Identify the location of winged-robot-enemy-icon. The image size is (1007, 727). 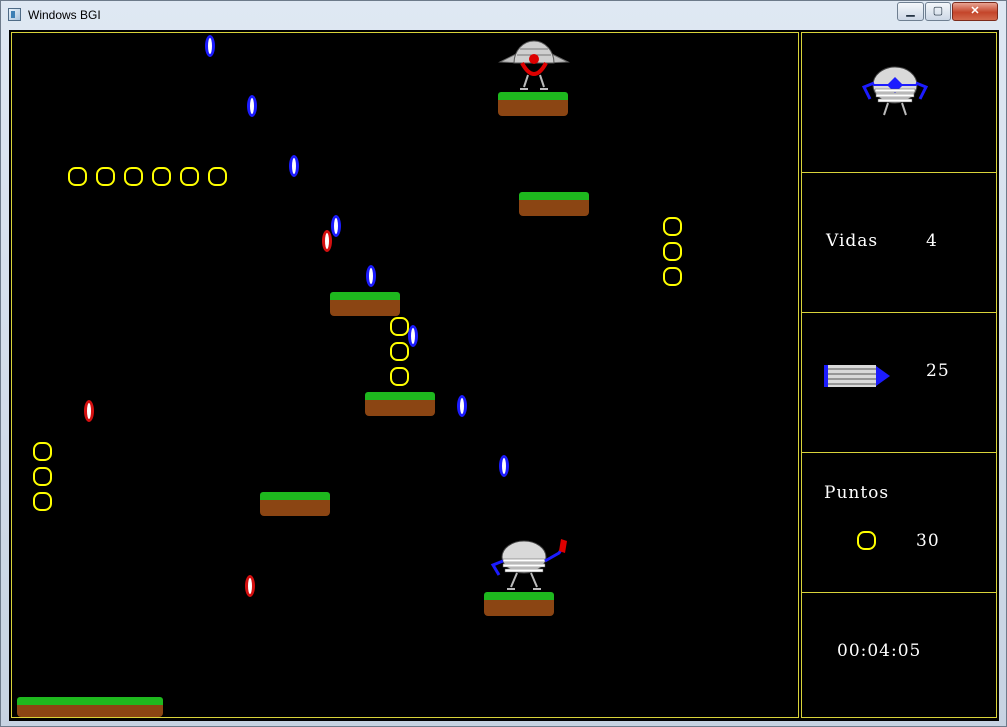
(534, 65).